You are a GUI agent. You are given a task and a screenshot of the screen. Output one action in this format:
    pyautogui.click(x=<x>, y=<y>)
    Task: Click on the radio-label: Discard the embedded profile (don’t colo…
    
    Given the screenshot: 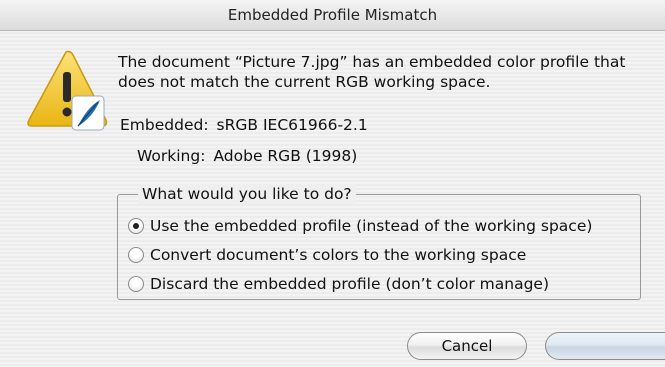 What is the action you would take?
    pyautogui.click(x=350, y=284)
    